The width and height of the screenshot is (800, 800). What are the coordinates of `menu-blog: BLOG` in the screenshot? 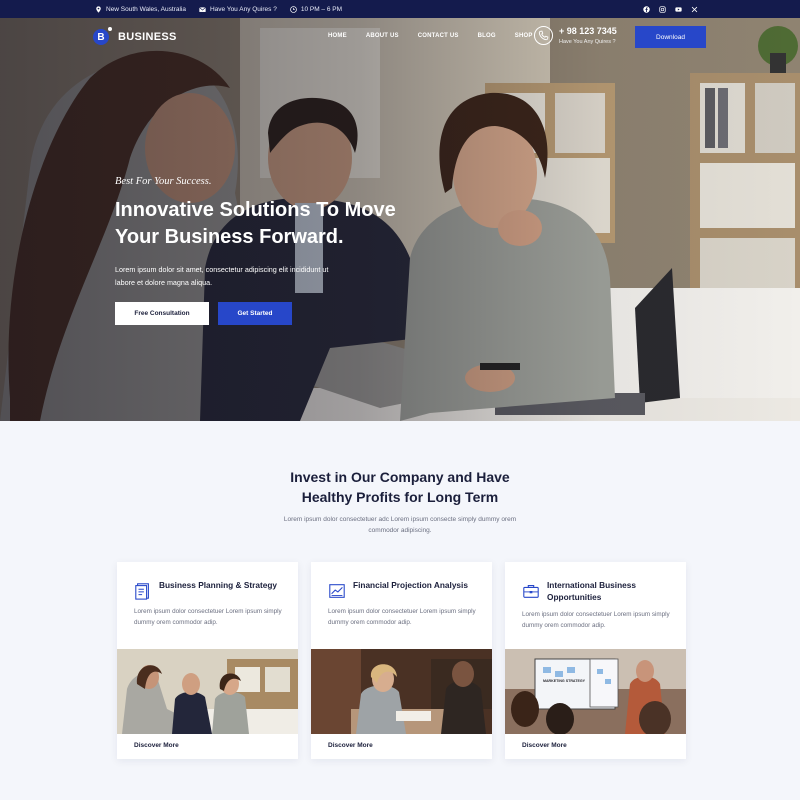 It's located at (487, 36).